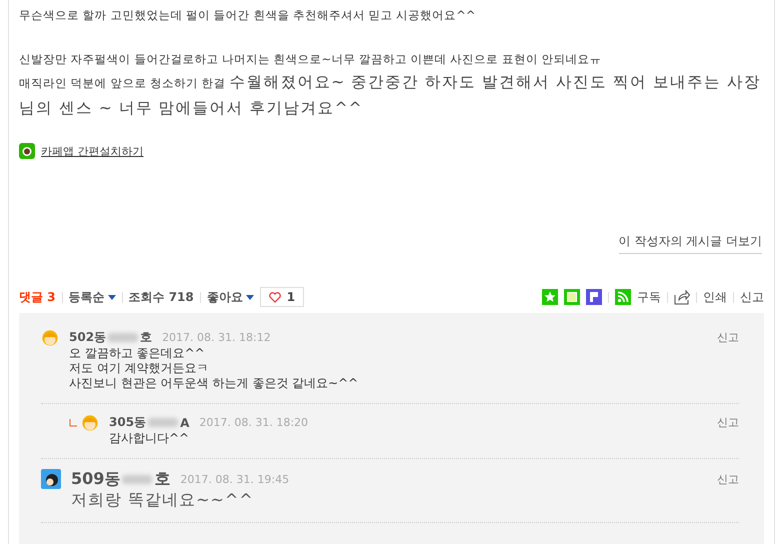  I want to click on app-install-link: 카페앱 간편설치하기, so click(92, 151).